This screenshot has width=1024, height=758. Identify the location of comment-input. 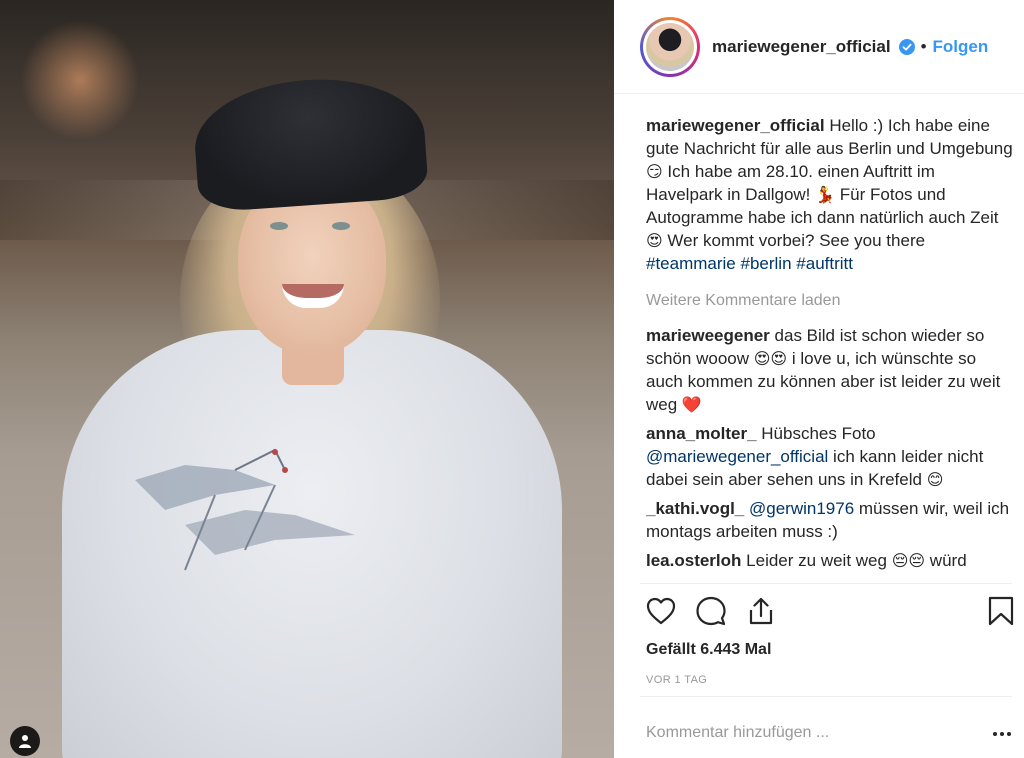
(811, 733).